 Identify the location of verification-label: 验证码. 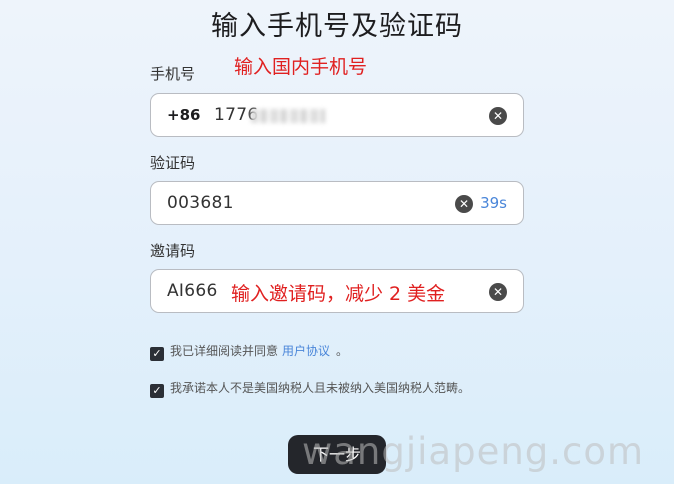
(173, 163).